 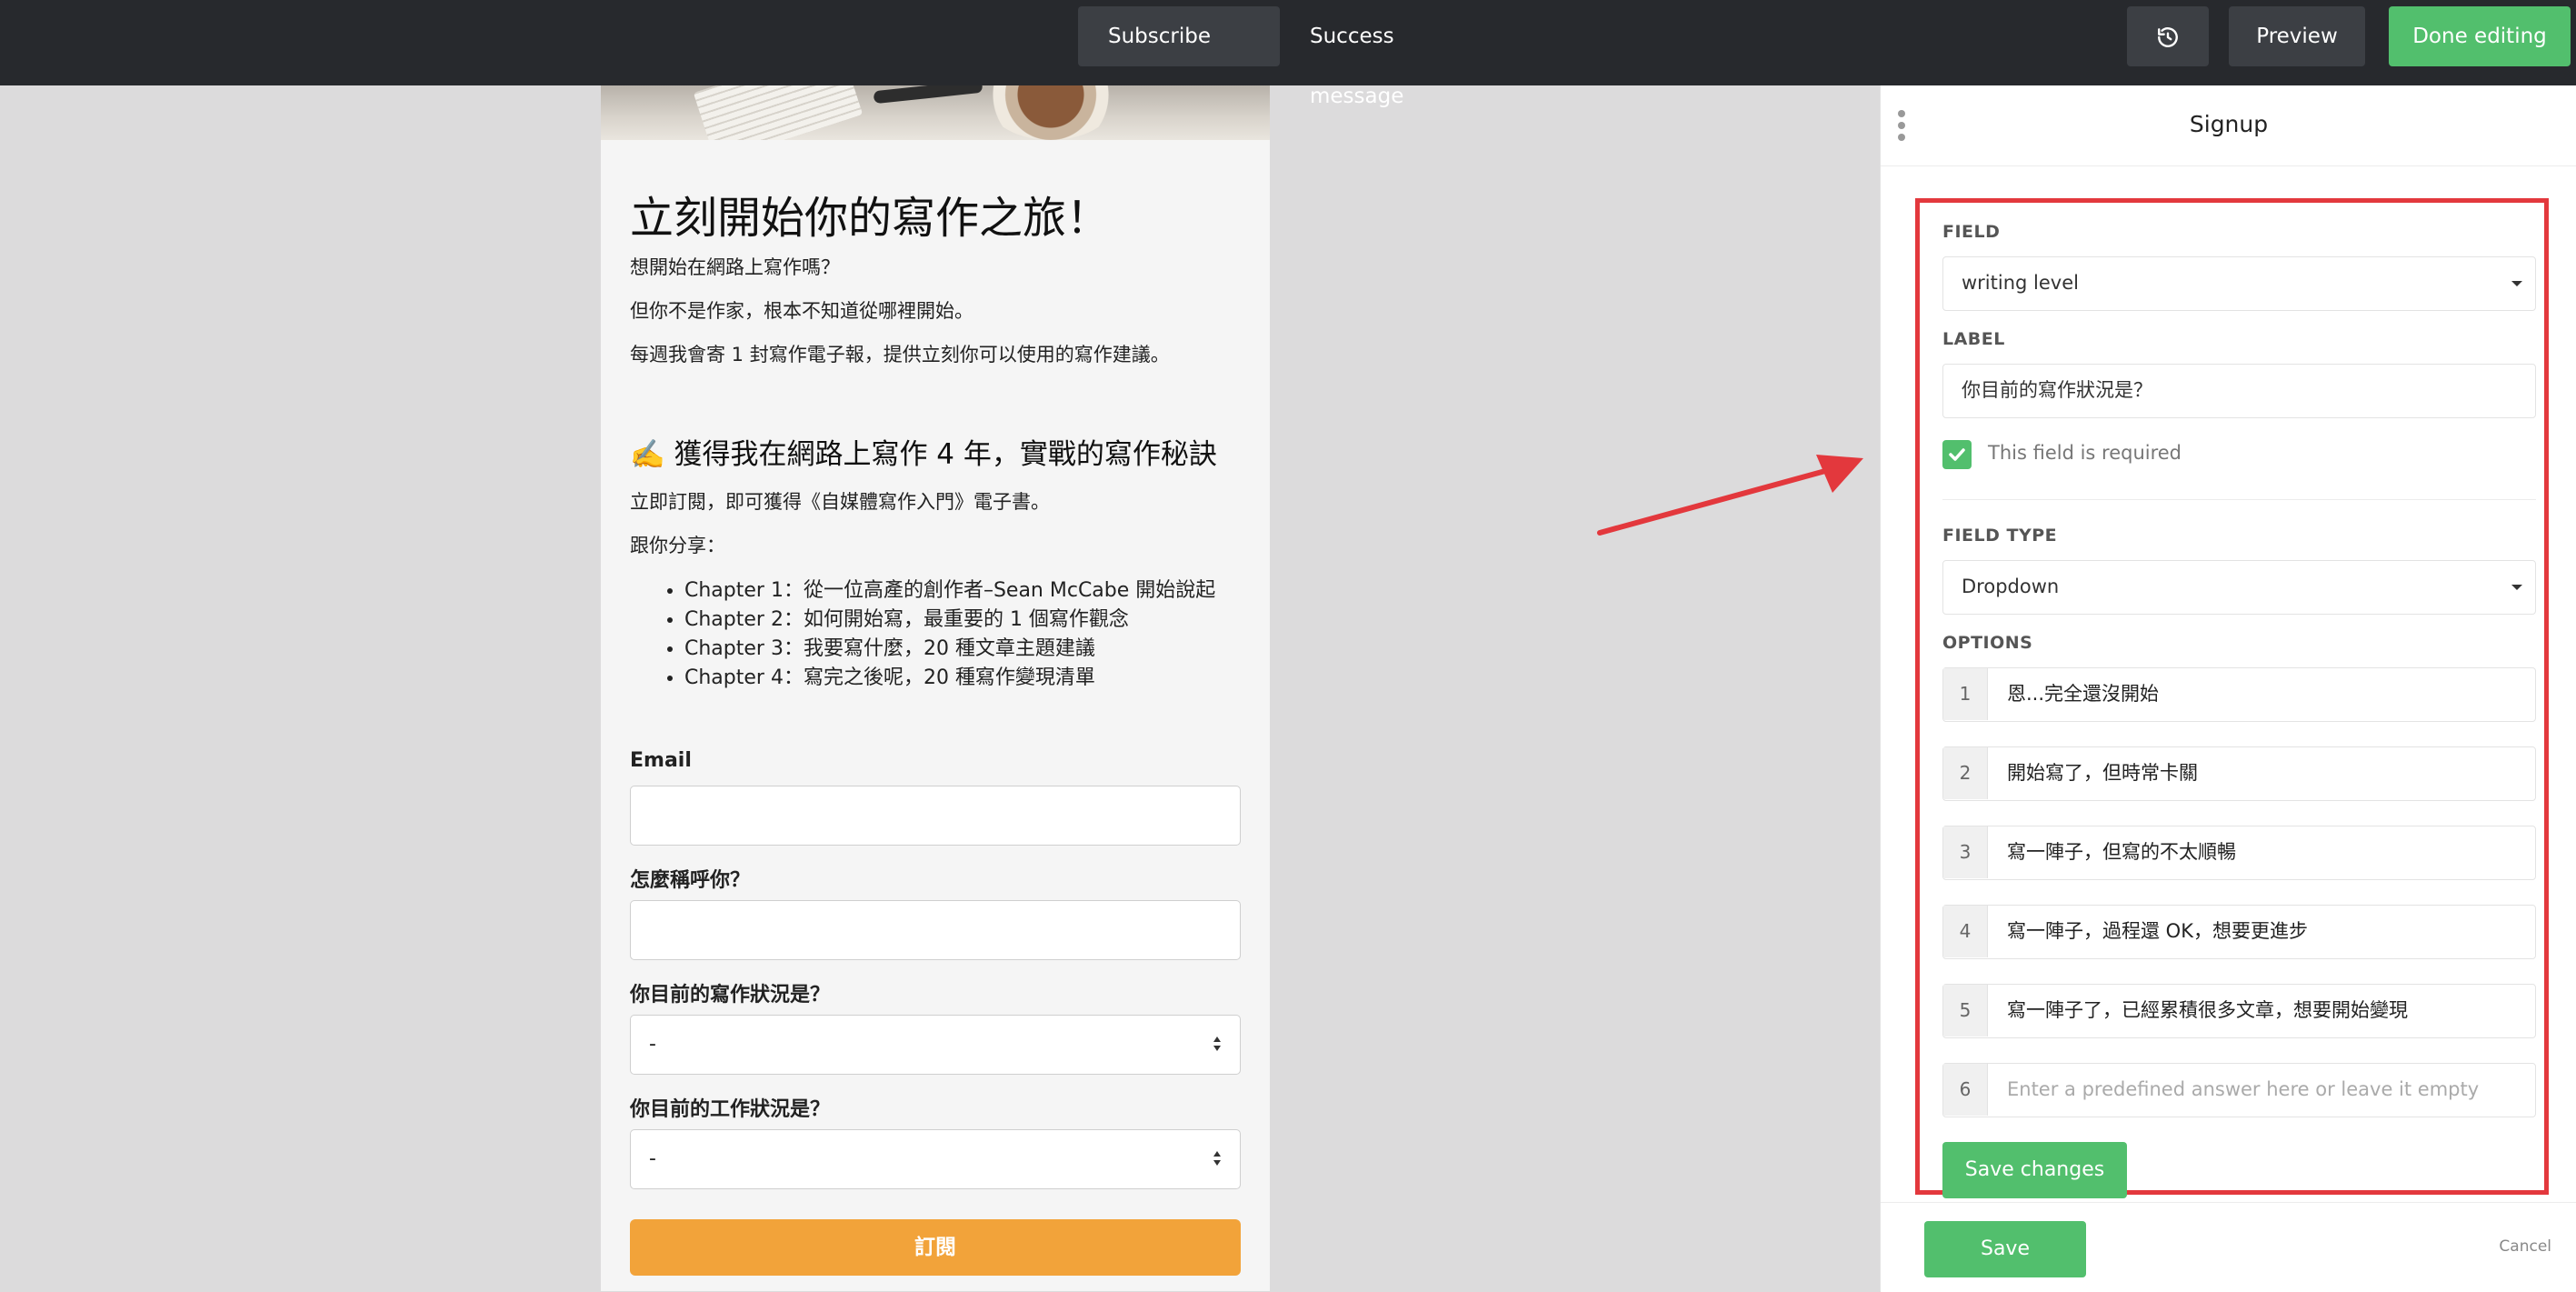 I want to click on field-value: writing level, so click(x=2020, y=283).